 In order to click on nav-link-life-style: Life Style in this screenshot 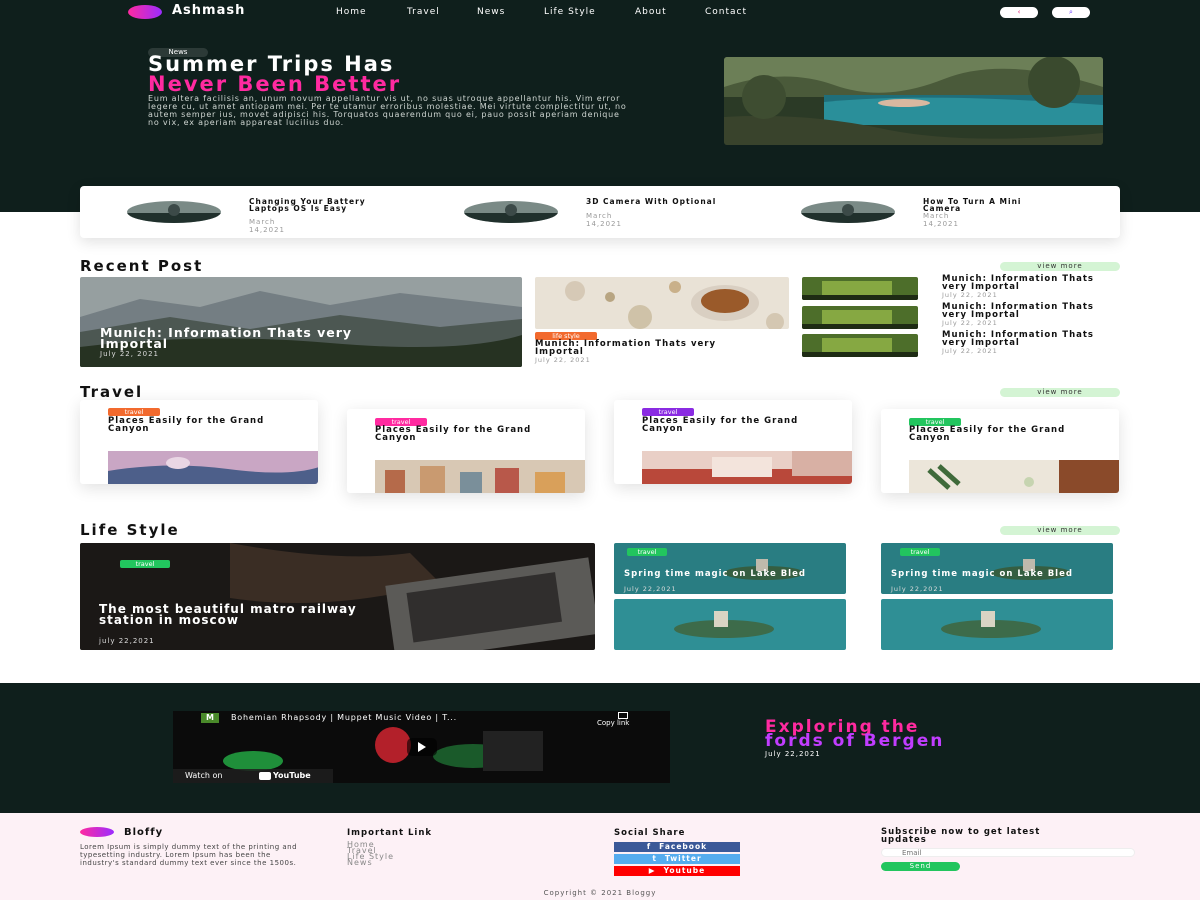, I will do `click(570, 12)`.